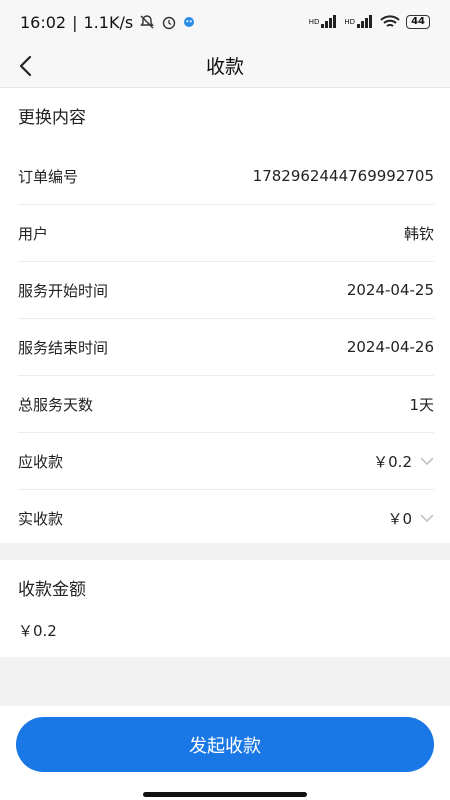 The image size is (450, 800). I want to click on bell-muted-icon, so click(147, 22).